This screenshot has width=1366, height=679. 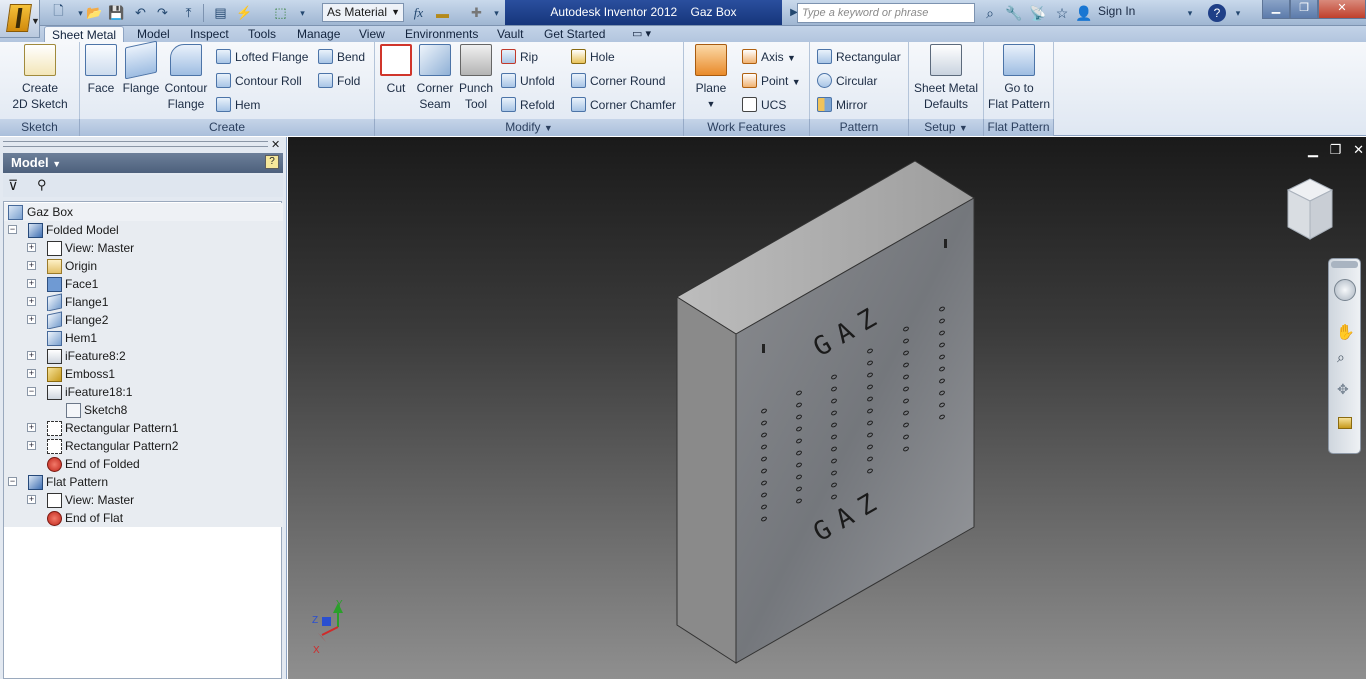 I want to click on circular-pattern-button: Circular, so click(x=847, y=81).